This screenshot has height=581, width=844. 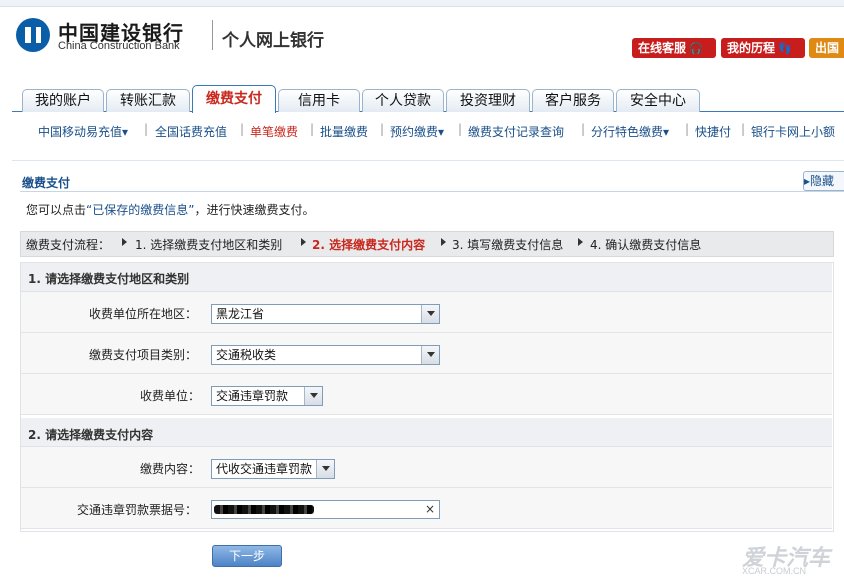 I want to click on abroad-label: 出国, so click(x=827, y=48).